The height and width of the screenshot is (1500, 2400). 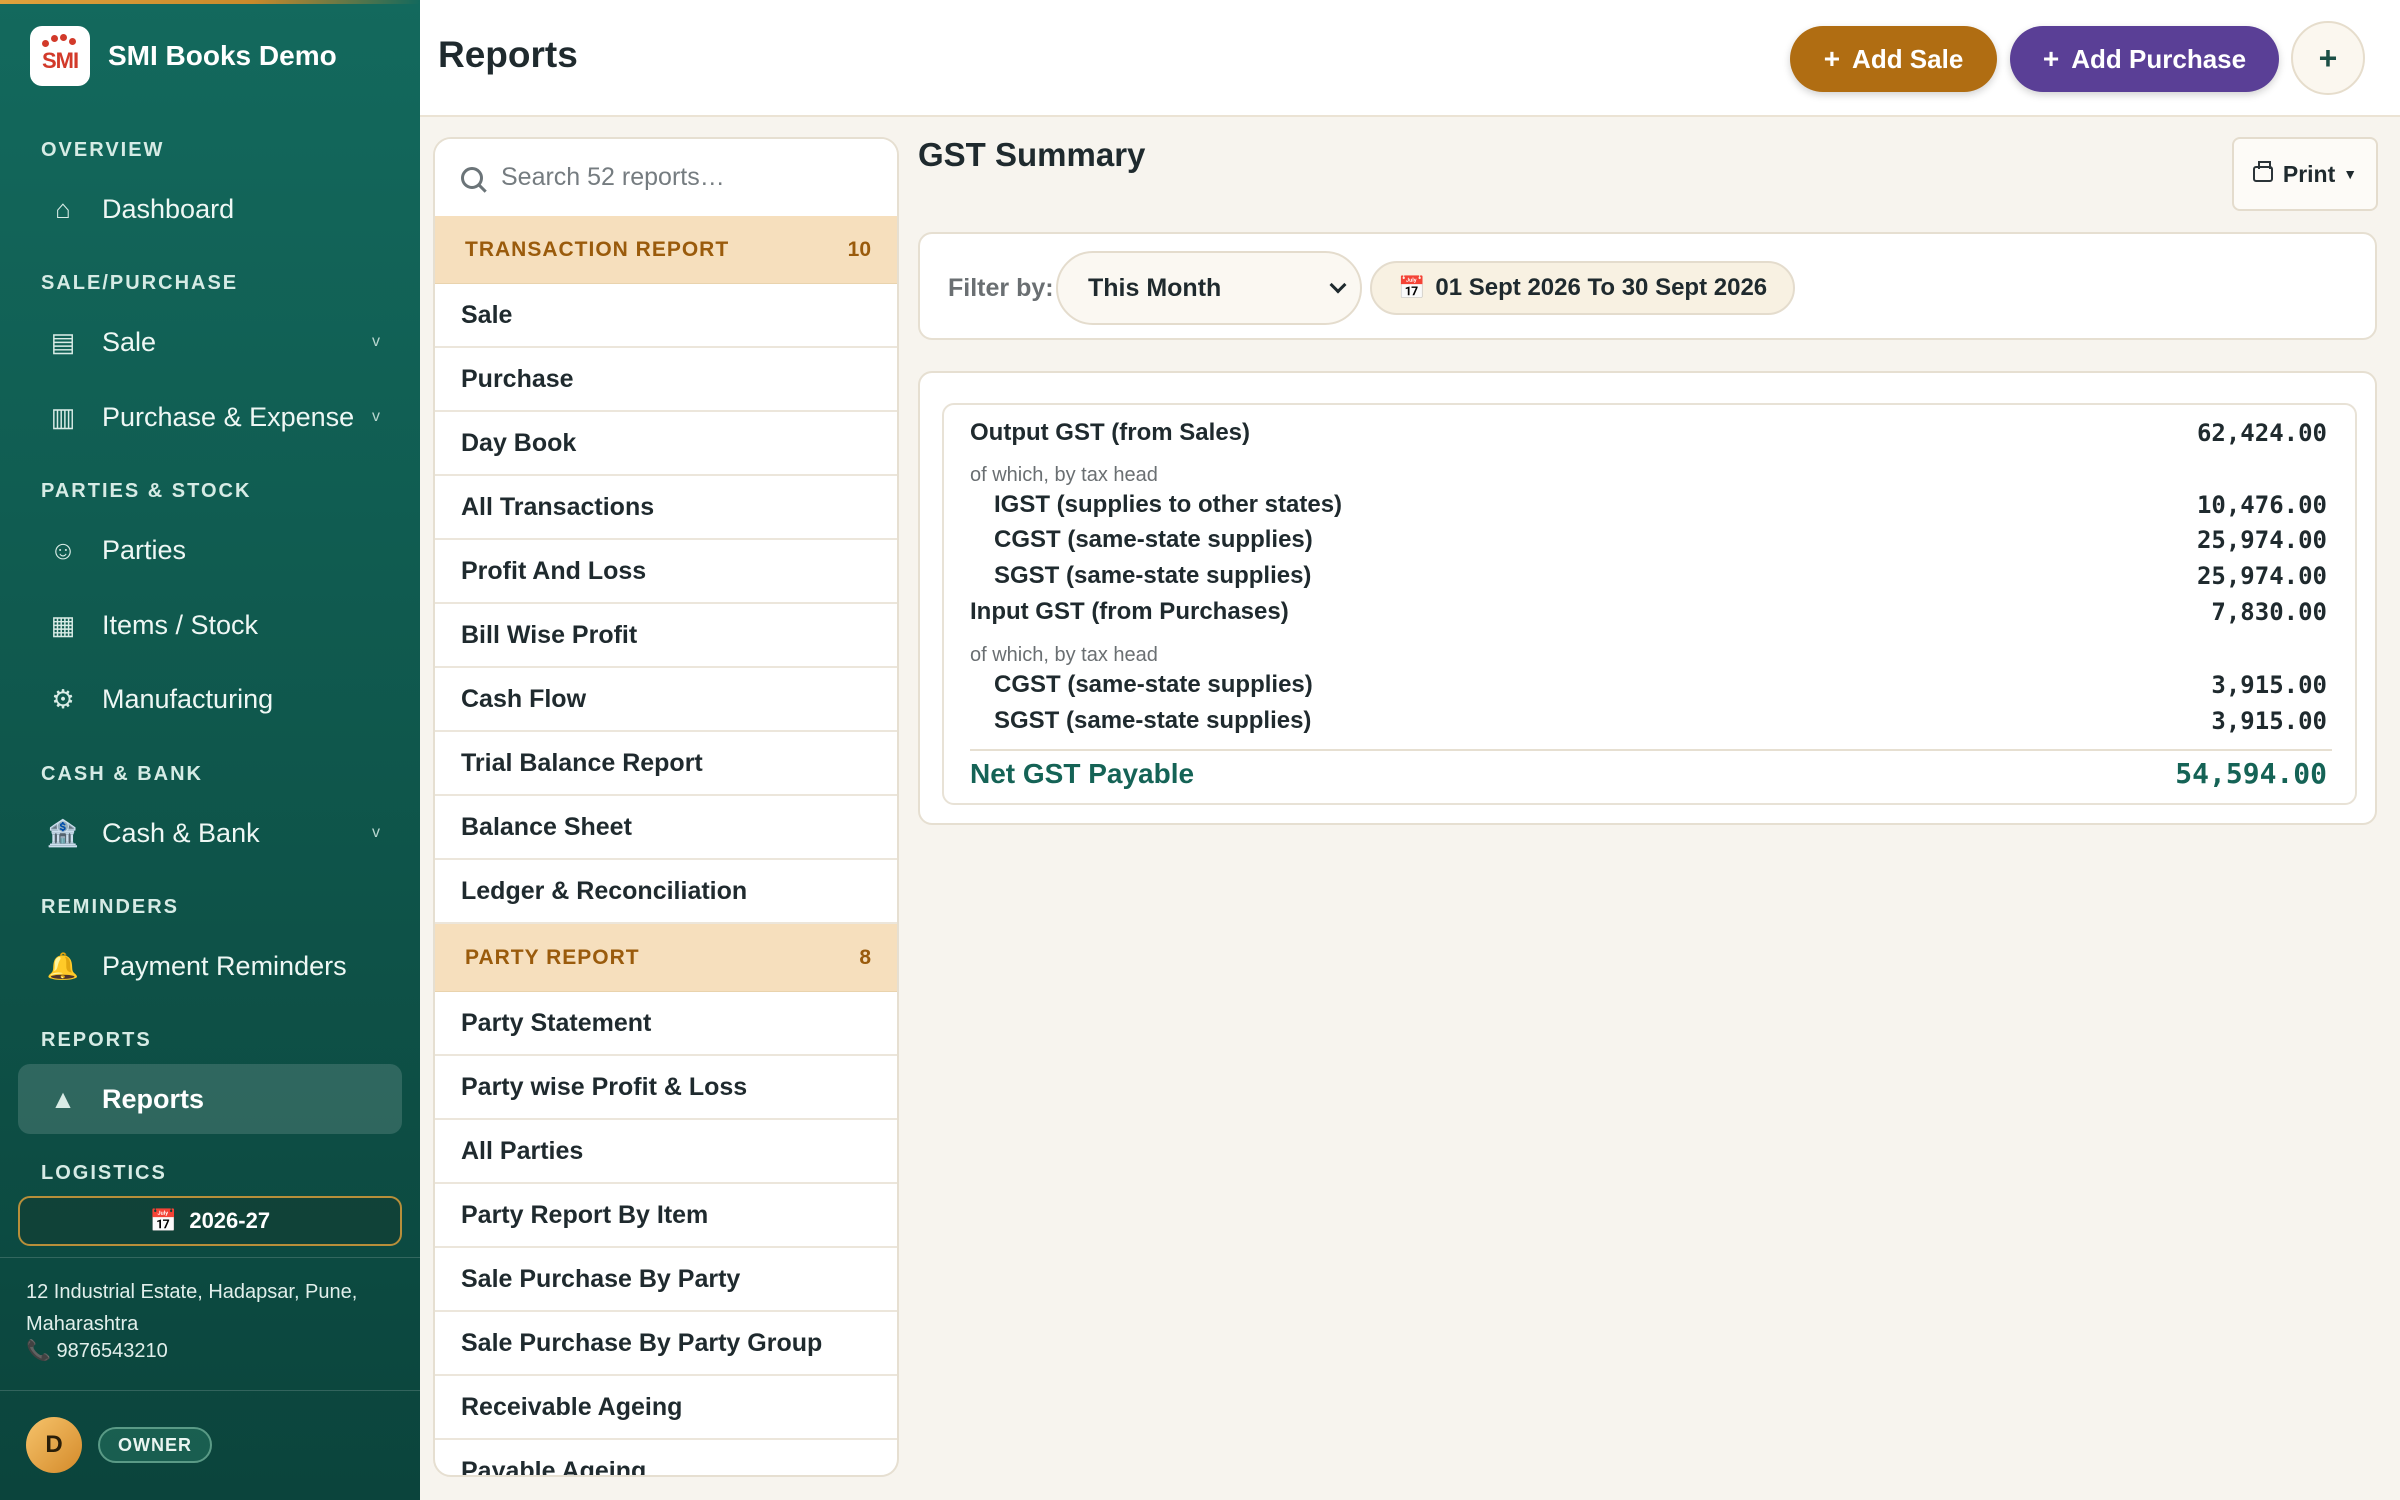 I want to click on business-phone: 📞 9876543210, so click(x=97, y=1350).